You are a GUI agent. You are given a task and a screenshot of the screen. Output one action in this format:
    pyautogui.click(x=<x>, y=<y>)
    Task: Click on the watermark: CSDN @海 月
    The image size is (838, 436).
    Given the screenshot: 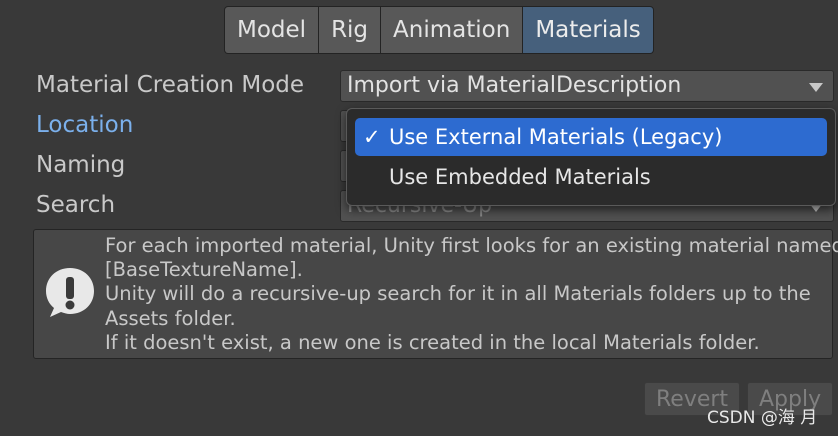 What is the action you would take?
    pyautogui.click(x=762, y=418)
    